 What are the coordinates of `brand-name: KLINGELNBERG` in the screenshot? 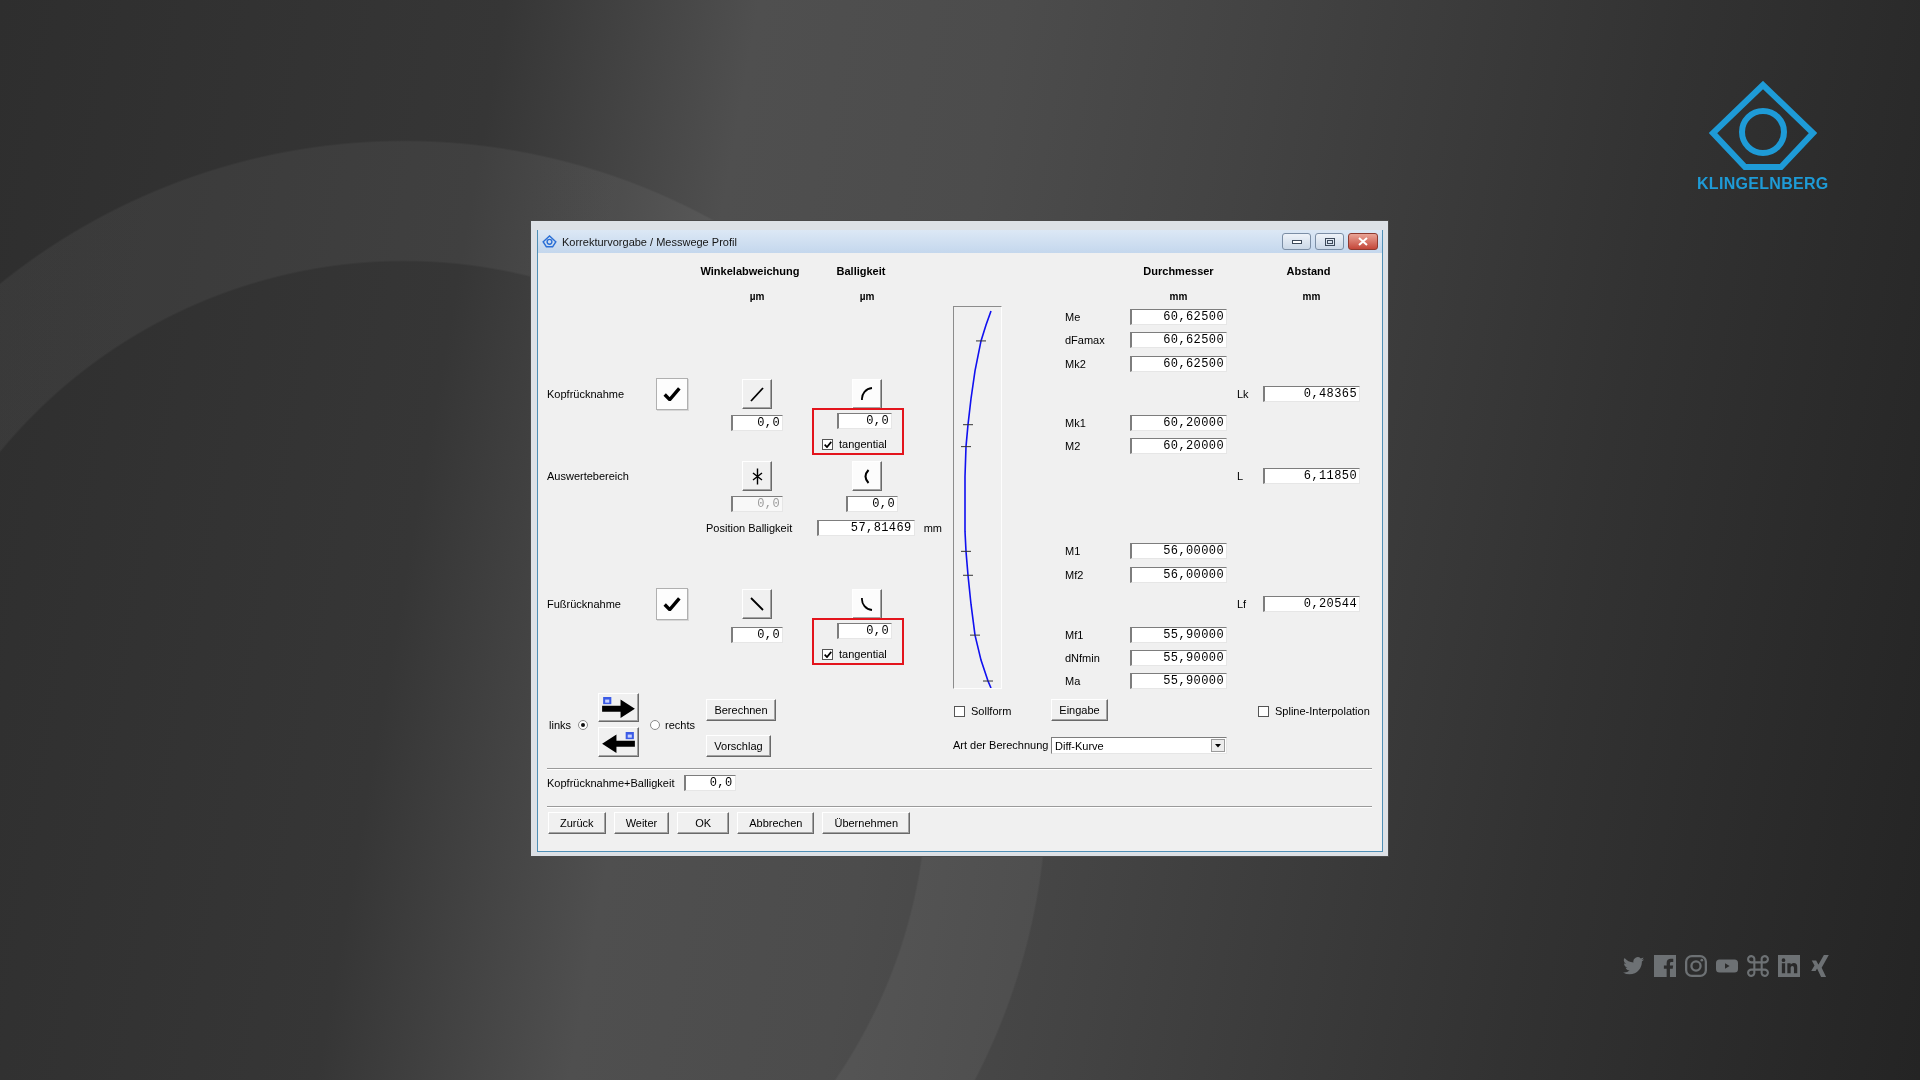 It's located at (1763, 184).